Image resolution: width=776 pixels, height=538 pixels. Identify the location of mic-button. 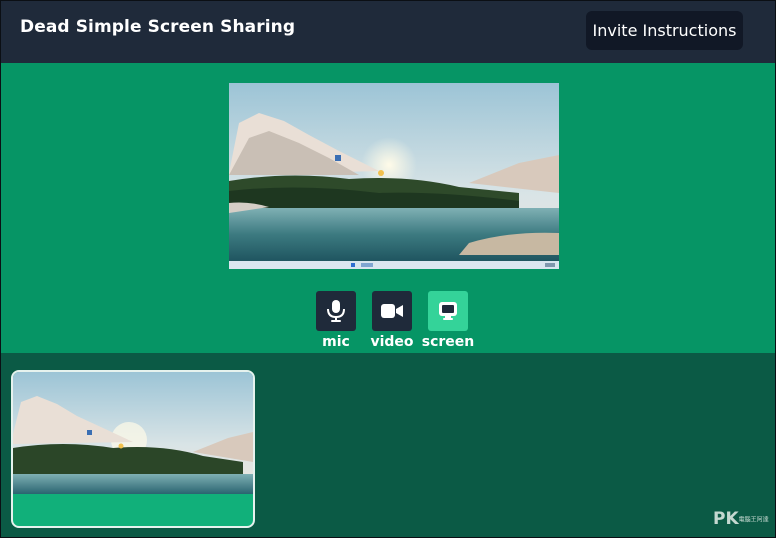
(336, 311).